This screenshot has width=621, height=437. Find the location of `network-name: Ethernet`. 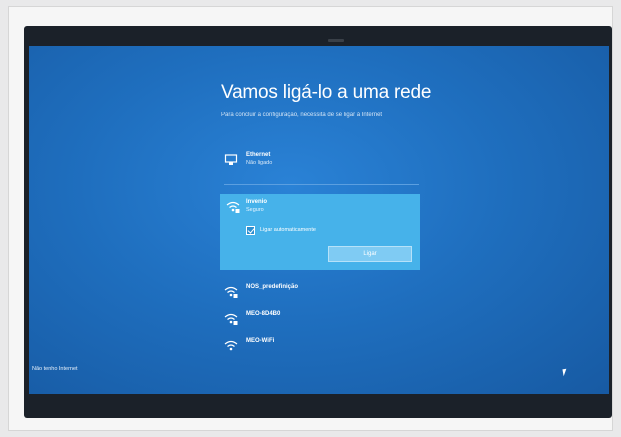

network-name: Ethernet is located at coordinates (258, 155).